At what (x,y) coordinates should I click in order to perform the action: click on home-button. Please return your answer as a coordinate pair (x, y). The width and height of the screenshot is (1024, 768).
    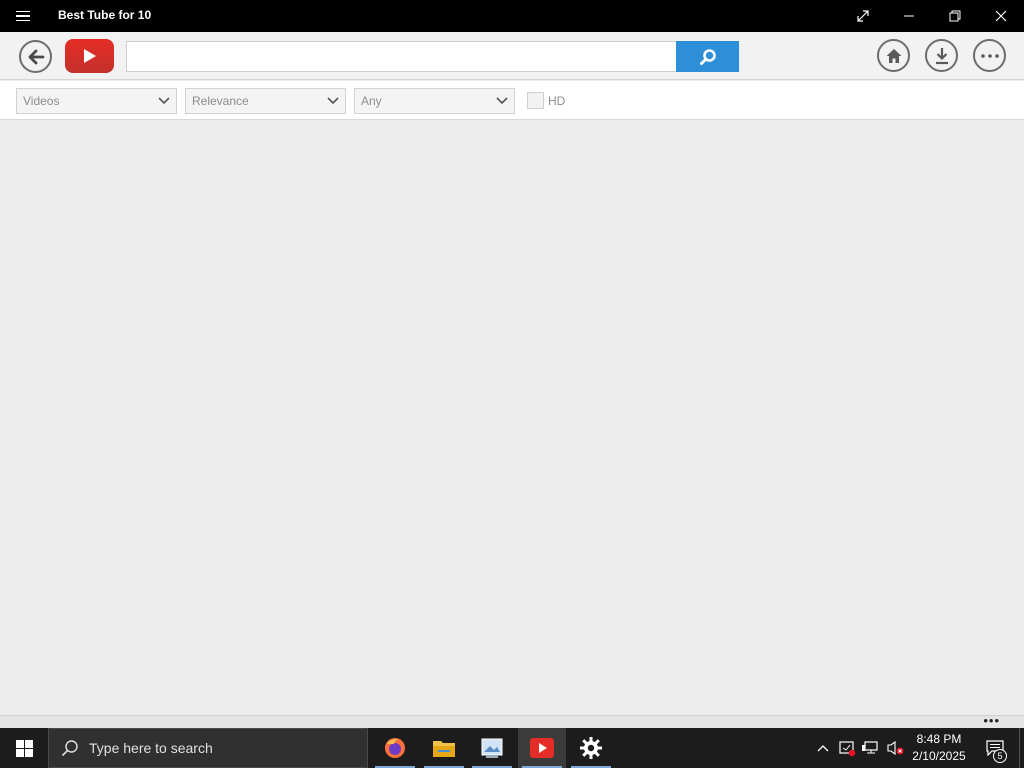
    Looking at the image, I should click on (893, 55).